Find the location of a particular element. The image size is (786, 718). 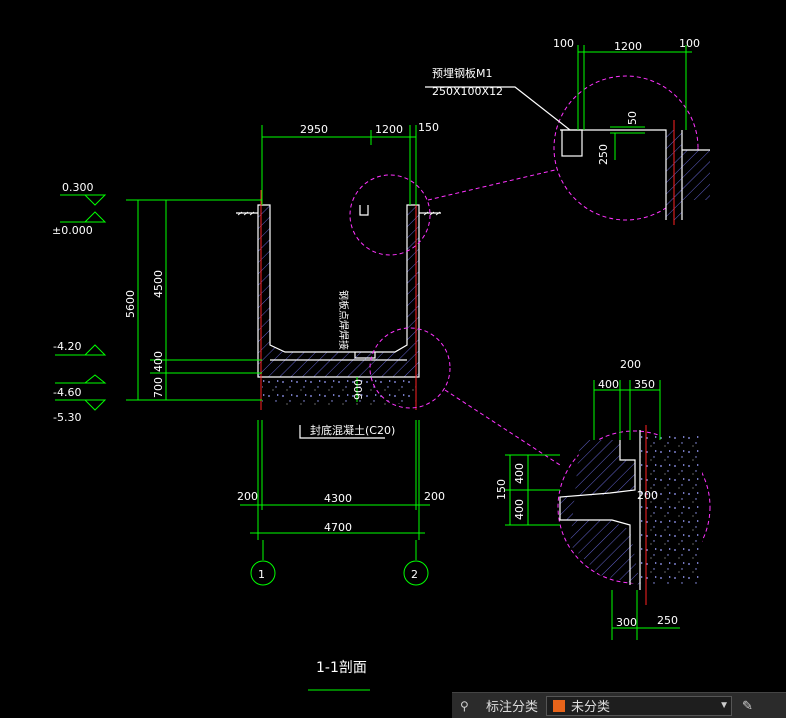

dim-200-left: 200 is located at coordinates (247, 496).